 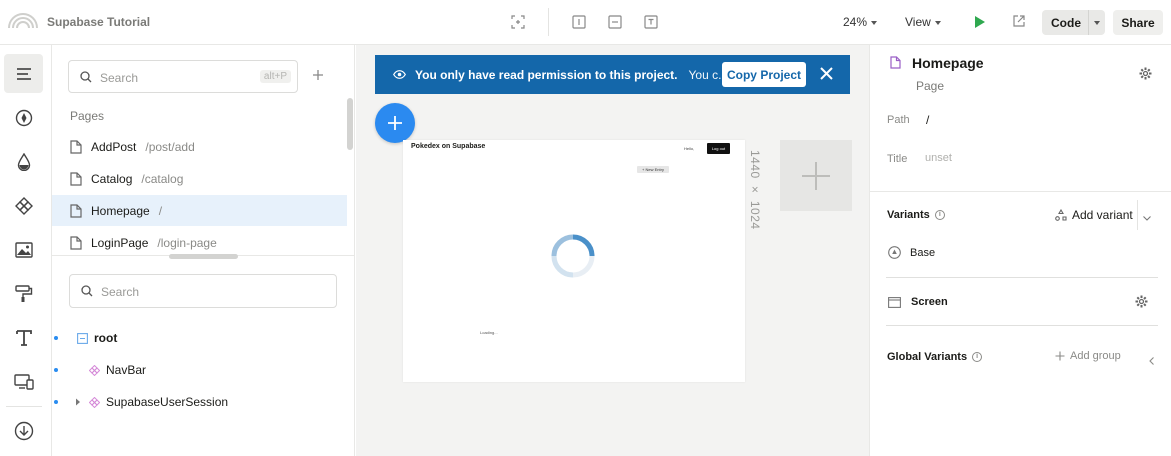 I want to click on tree-search-input: Search, so click(x=203, y=291).